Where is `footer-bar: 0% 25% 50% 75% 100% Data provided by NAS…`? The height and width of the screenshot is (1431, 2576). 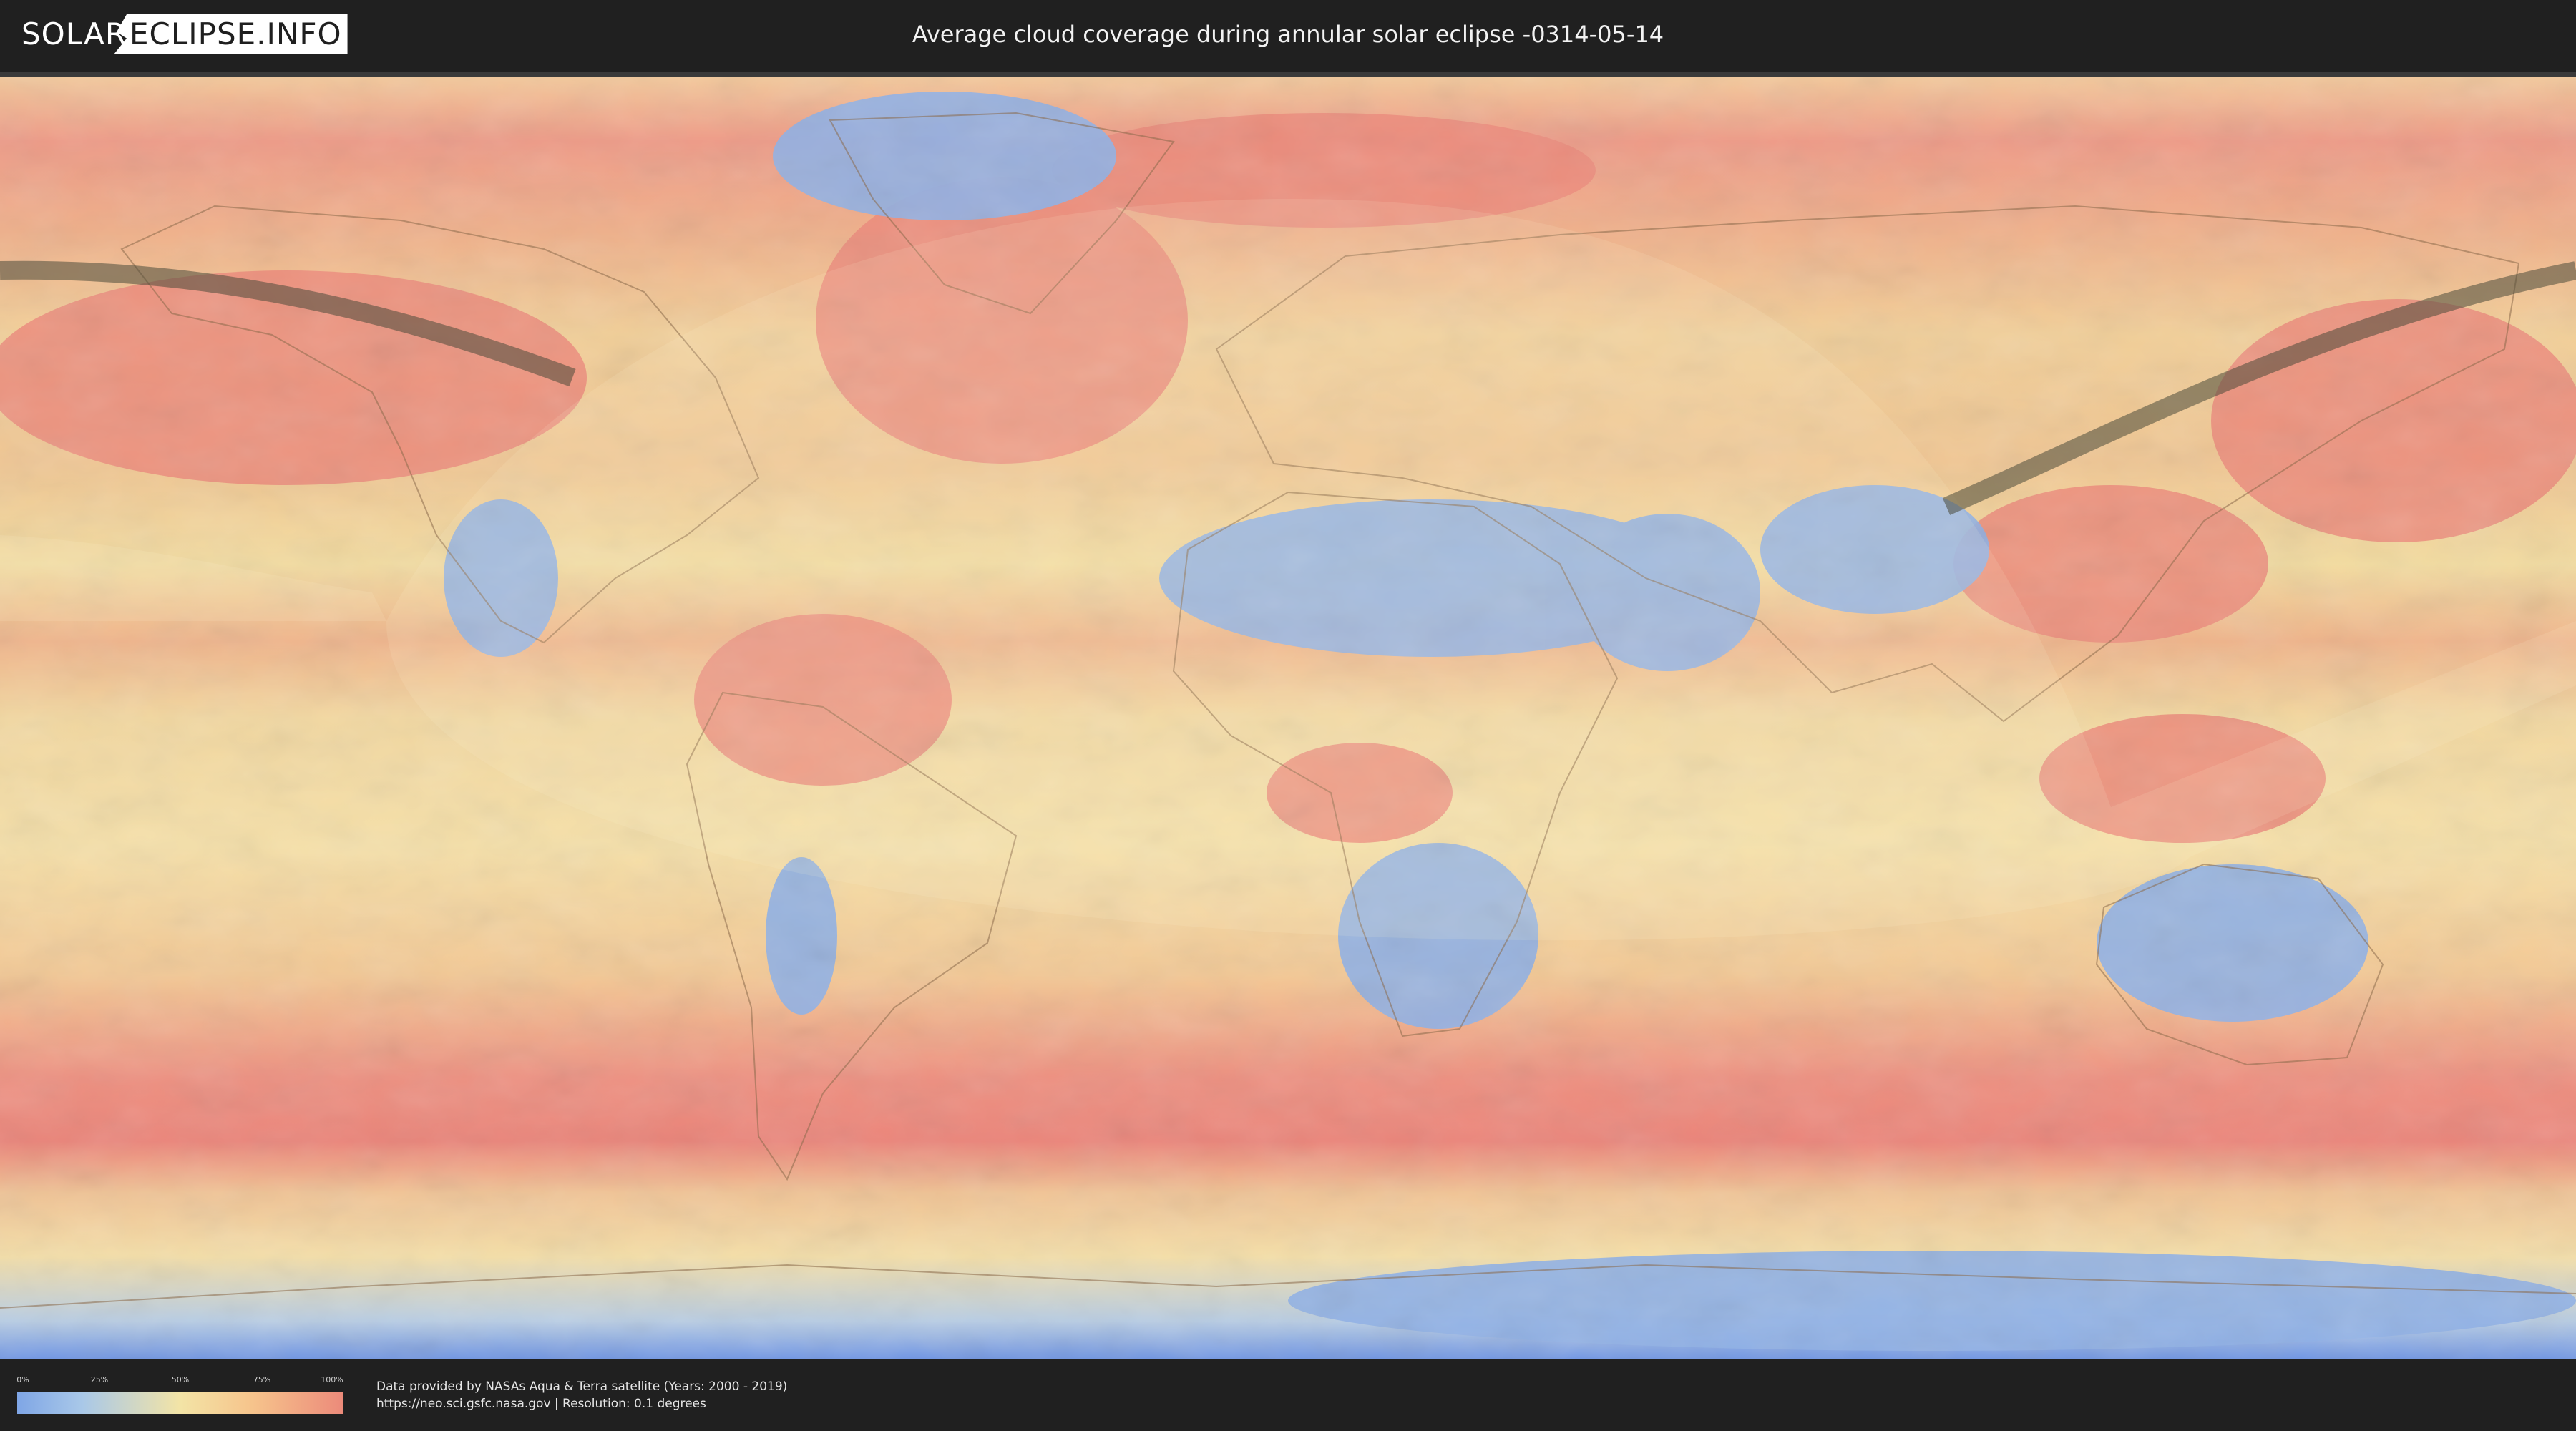 footer-bar: 0% 25% 50% 75% 100% Data provided by NAS… is located at coordinates (1288, 1395).